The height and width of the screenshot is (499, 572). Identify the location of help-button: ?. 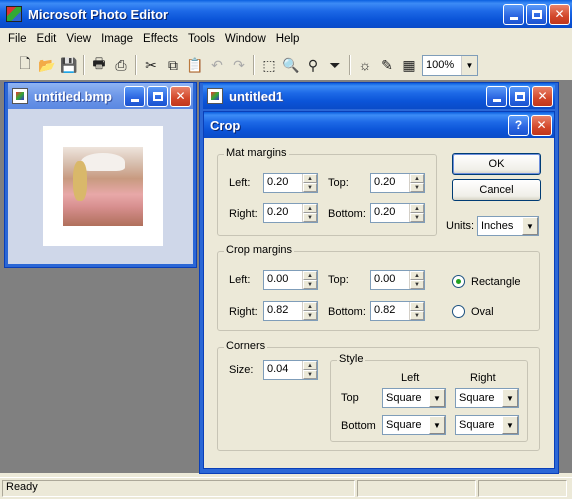
(518, 125).